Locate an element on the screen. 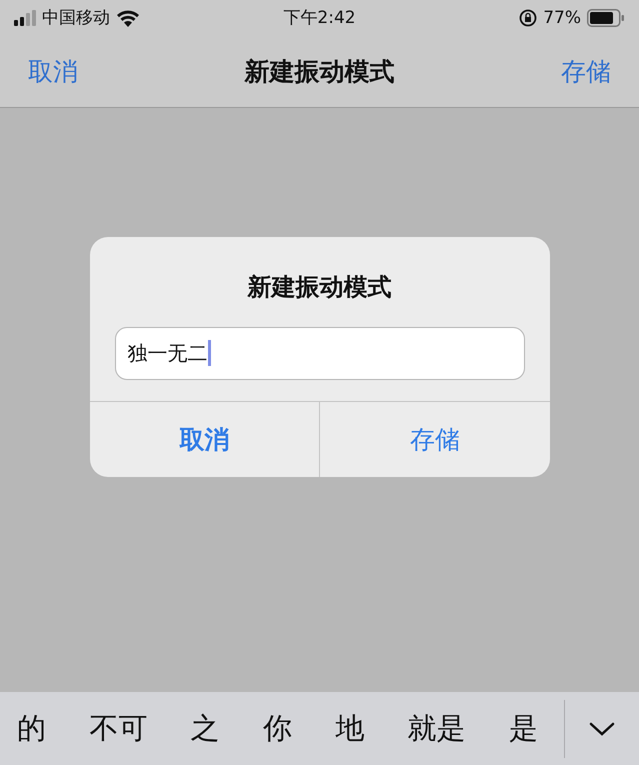 This screenshot has width=639, height=765. rotation-lock-icon is located at coordinates (528, 17).